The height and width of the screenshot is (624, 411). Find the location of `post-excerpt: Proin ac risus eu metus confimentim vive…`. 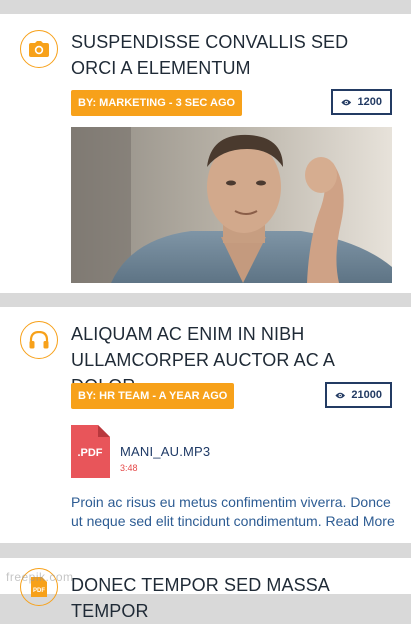

post-excerpt: Proin ac risus eu metus confimentim vive… is located at coordinates (233, 512).